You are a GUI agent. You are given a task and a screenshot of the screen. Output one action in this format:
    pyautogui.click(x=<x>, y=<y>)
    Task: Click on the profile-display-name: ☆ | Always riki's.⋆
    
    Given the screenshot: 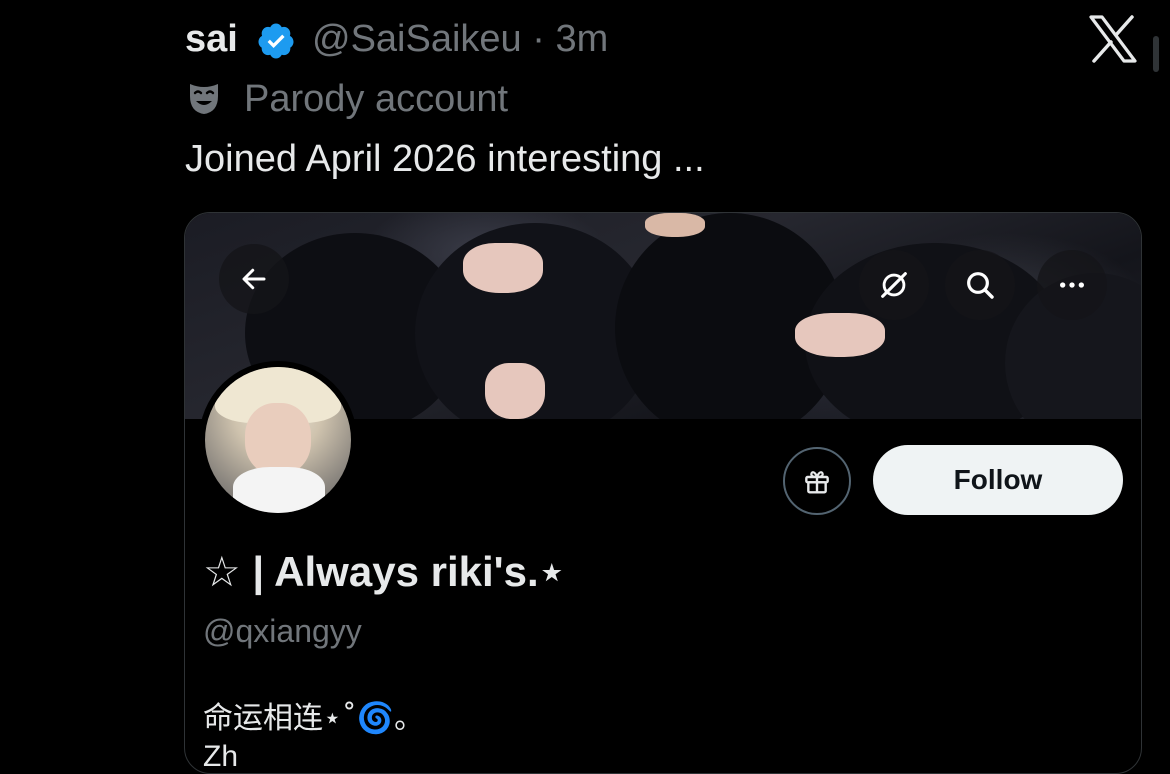 What is the action you would take?
    pyautogui.click(x=384, y=571)
    